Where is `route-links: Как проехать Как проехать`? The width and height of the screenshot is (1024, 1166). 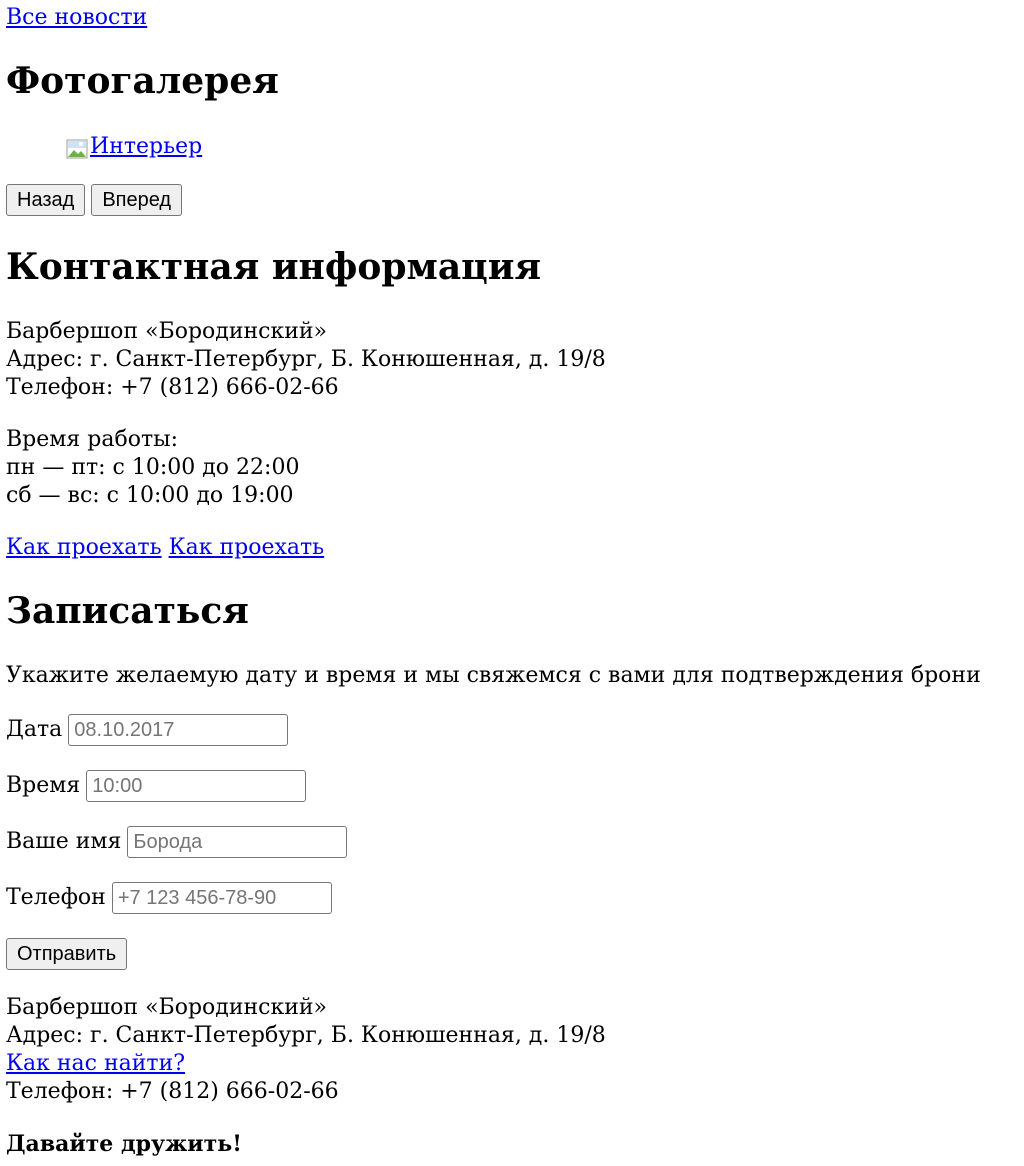 route-links: Как проехать Как проехать is located at coordinates (165, 548).